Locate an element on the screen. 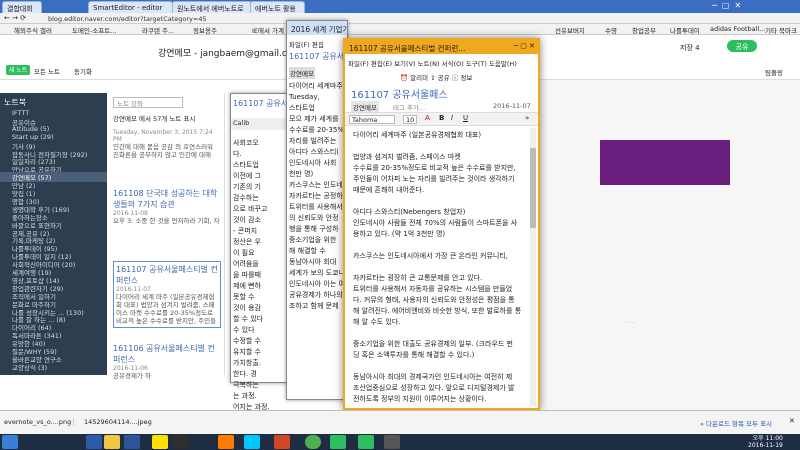 The width and height of the screenshot is (800, 450). bookmark: 기타 북마크 is located at coordinates (781, 30).